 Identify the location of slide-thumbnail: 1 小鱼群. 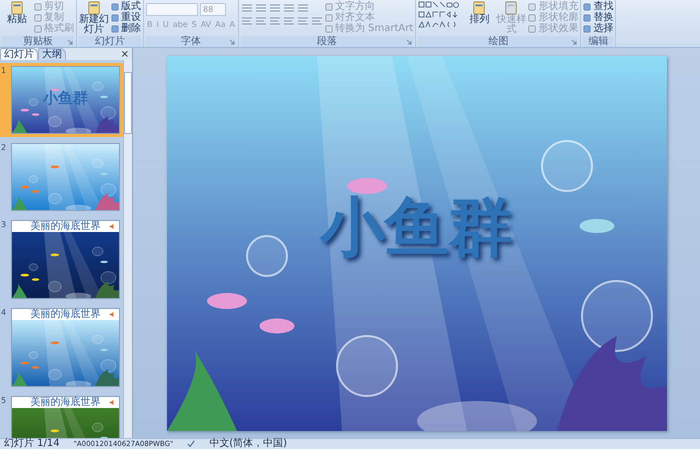
(61, 100).